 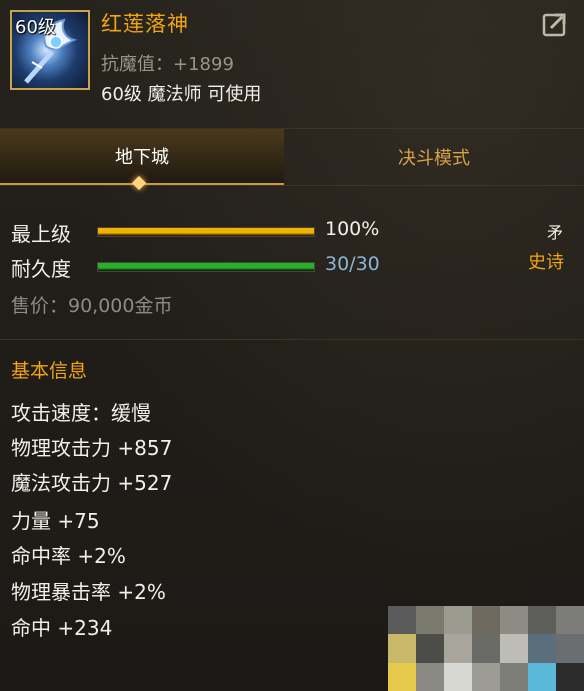 What do you see at coordinates (92, 483) in the screenshot?
I see `attribute-line: 魔法攻击力 +527` at bounding box center [92, 483].